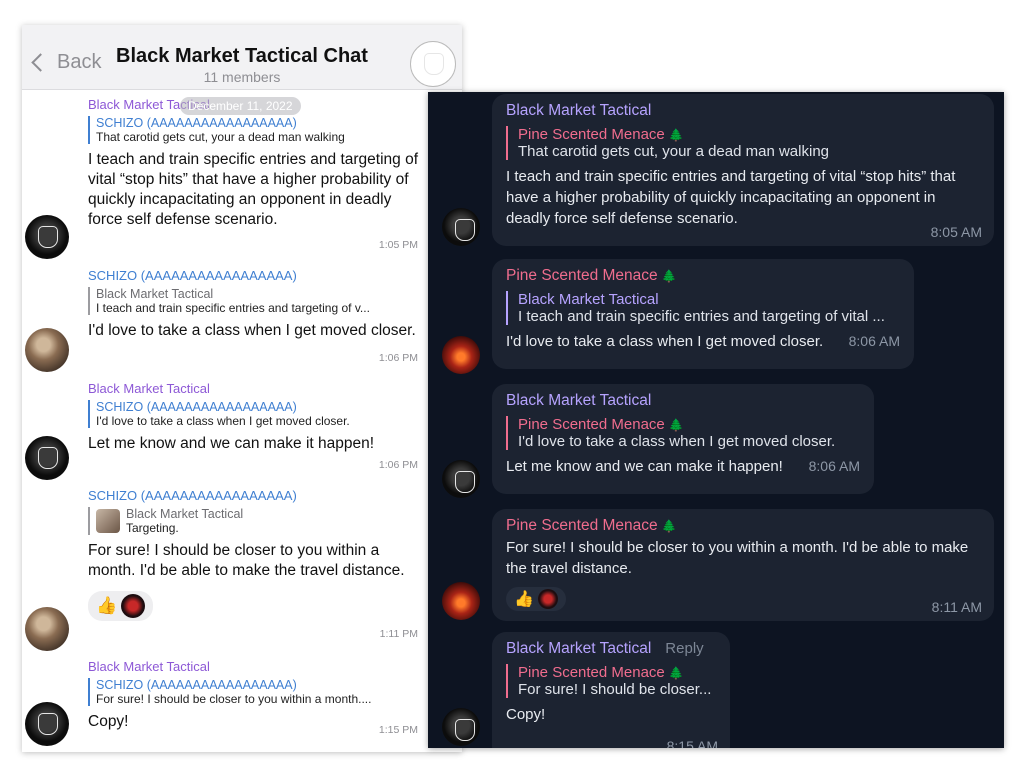 Image resolution: width=1024 pixels, height=777 pixels. I want to click on chat-title: Black Market Tactical Chat, so click(242, 56).